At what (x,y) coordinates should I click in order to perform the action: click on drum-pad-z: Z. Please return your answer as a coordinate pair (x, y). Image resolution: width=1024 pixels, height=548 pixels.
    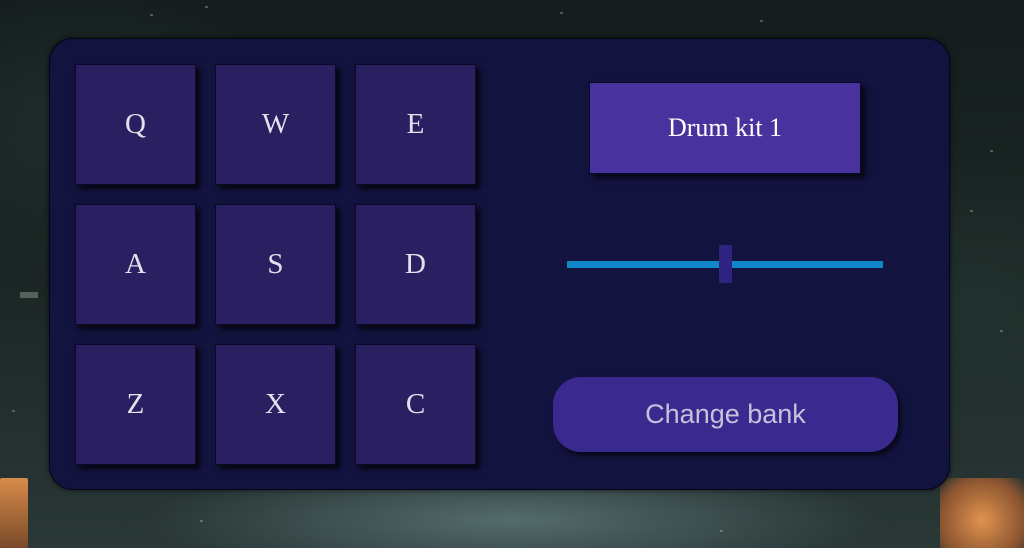
    Looking at the image, I should click on (135, 404).